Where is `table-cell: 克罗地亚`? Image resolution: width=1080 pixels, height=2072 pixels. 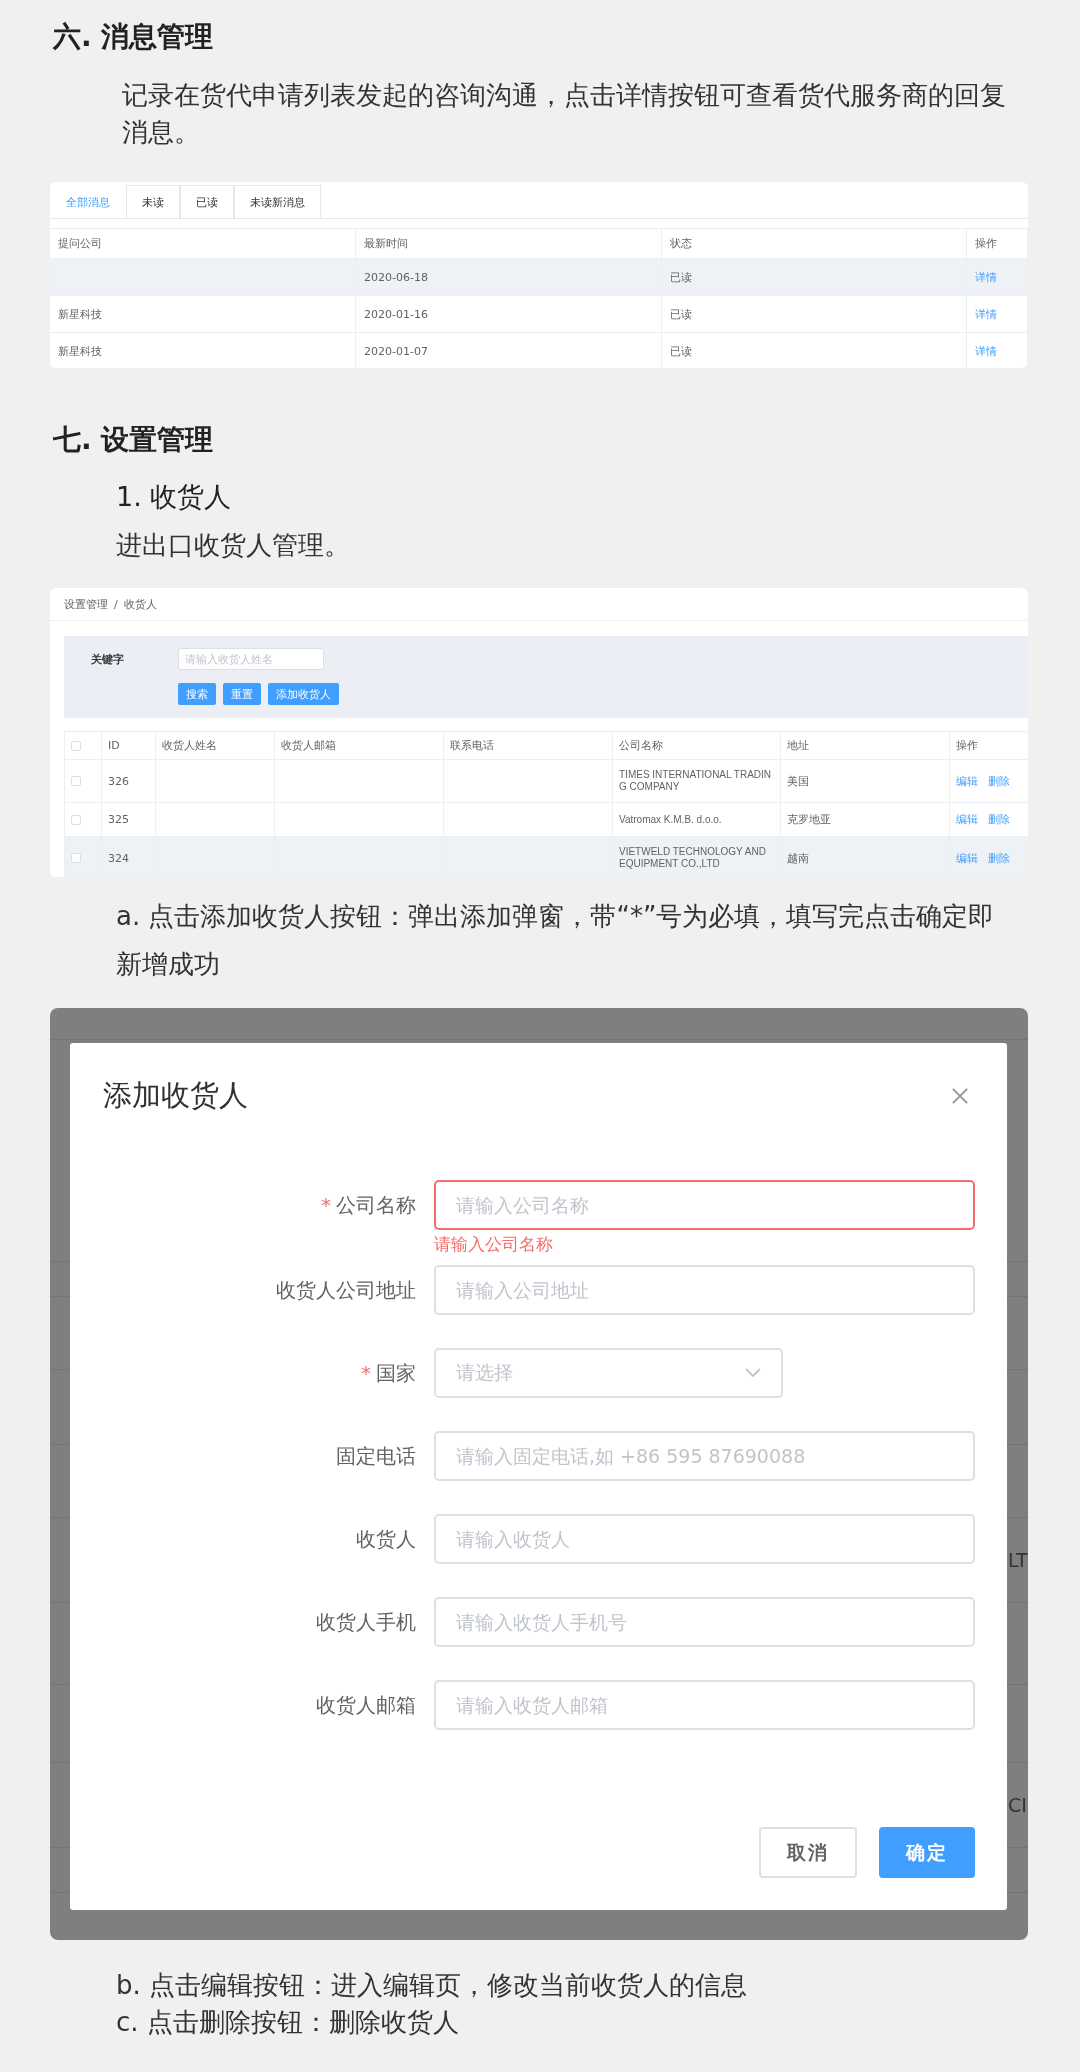
table-cell: 克罗地亚 is located at coordinates (865, 819).